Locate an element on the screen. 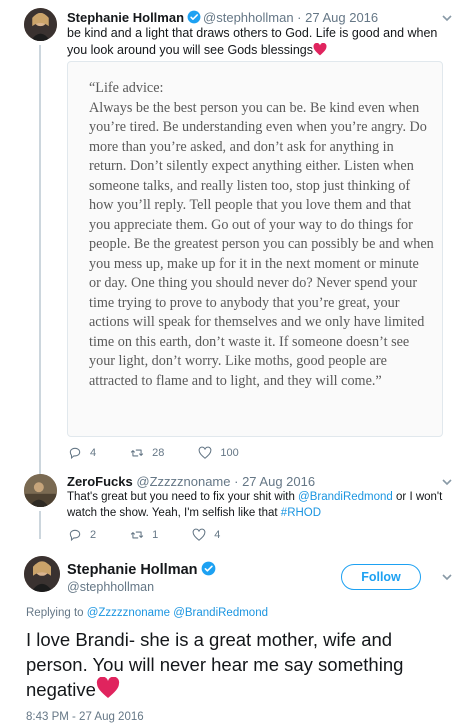 The height and width of the screenshot is (725, 472). author-handle: @Zzzzznoname is located at coordinates (183, 481).